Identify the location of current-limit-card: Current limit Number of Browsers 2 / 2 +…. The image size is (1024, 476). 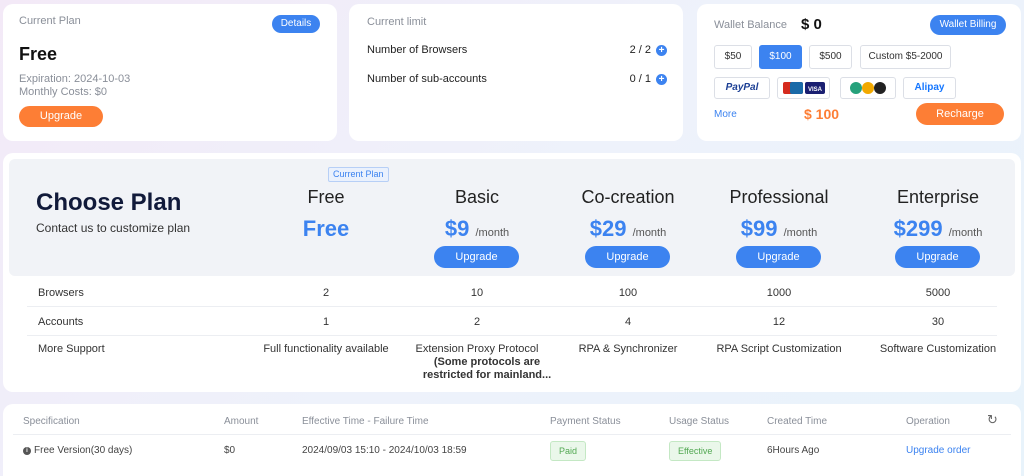
(516, 72).